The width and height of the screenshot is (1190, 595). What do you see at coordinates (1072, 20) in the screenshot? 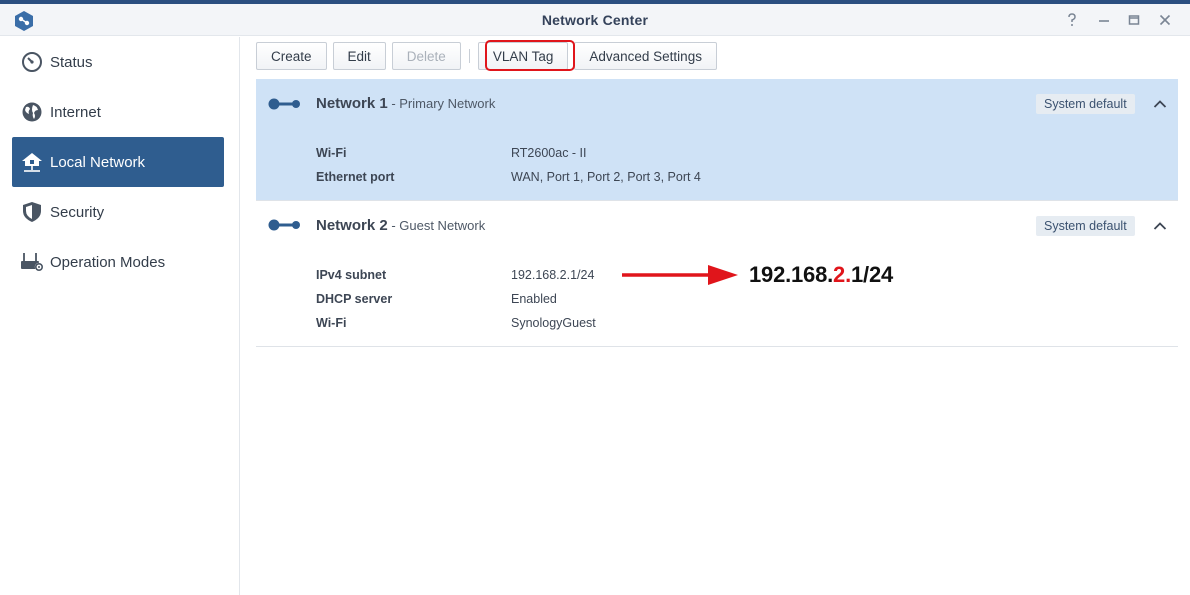
I see `help-icon` at bounding box center [1072, 20].